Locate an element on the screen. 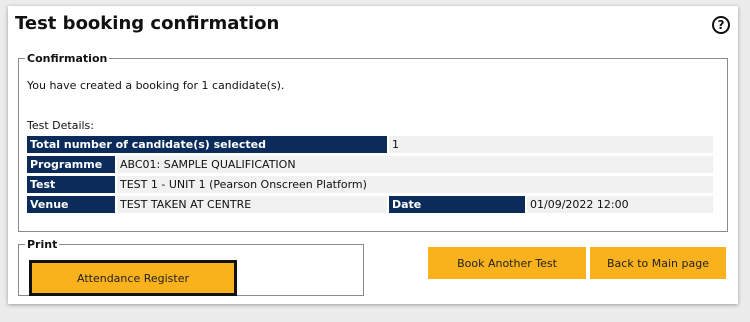  venue-value: TEST TAKEN AT CENTRE is located at coordinates (252, 204).